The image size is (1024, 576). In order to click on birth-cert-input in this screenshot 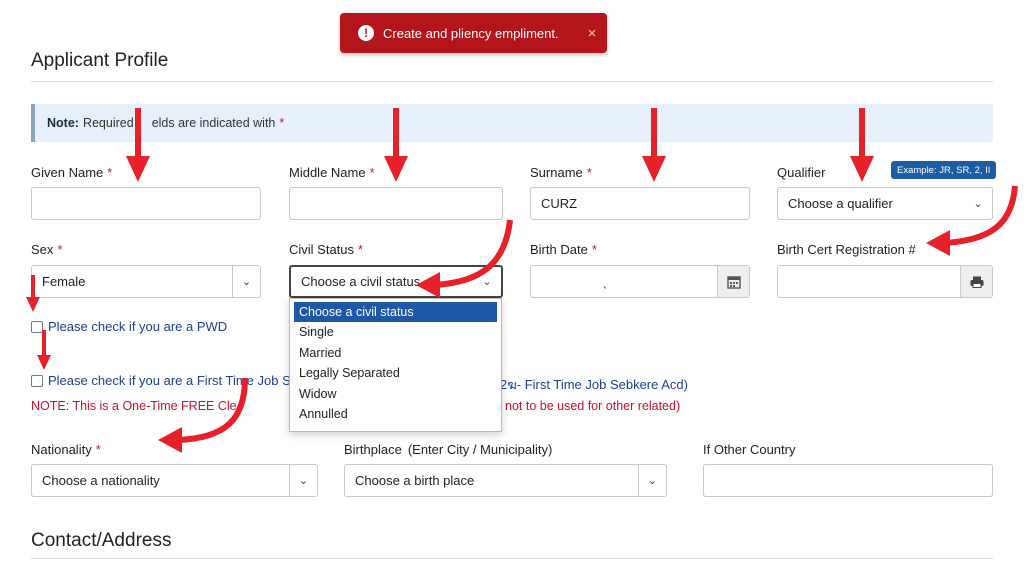, I will do `click(885, 281)`.